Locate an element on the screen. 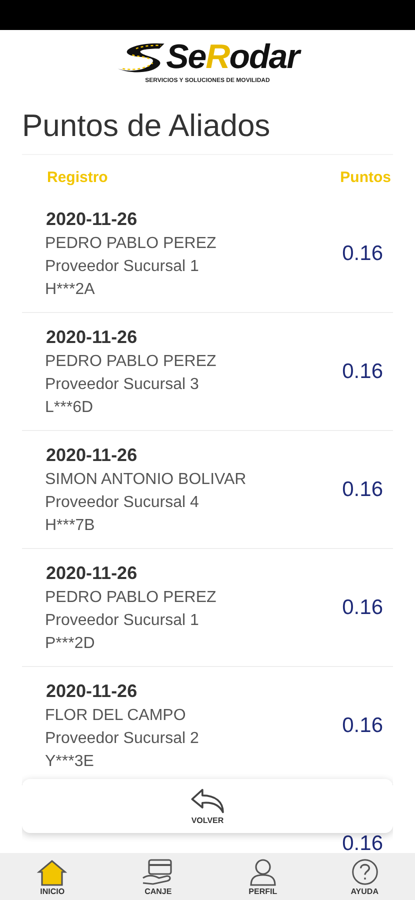  nav-tab: AYUDA is located at coordinates (364, 877).